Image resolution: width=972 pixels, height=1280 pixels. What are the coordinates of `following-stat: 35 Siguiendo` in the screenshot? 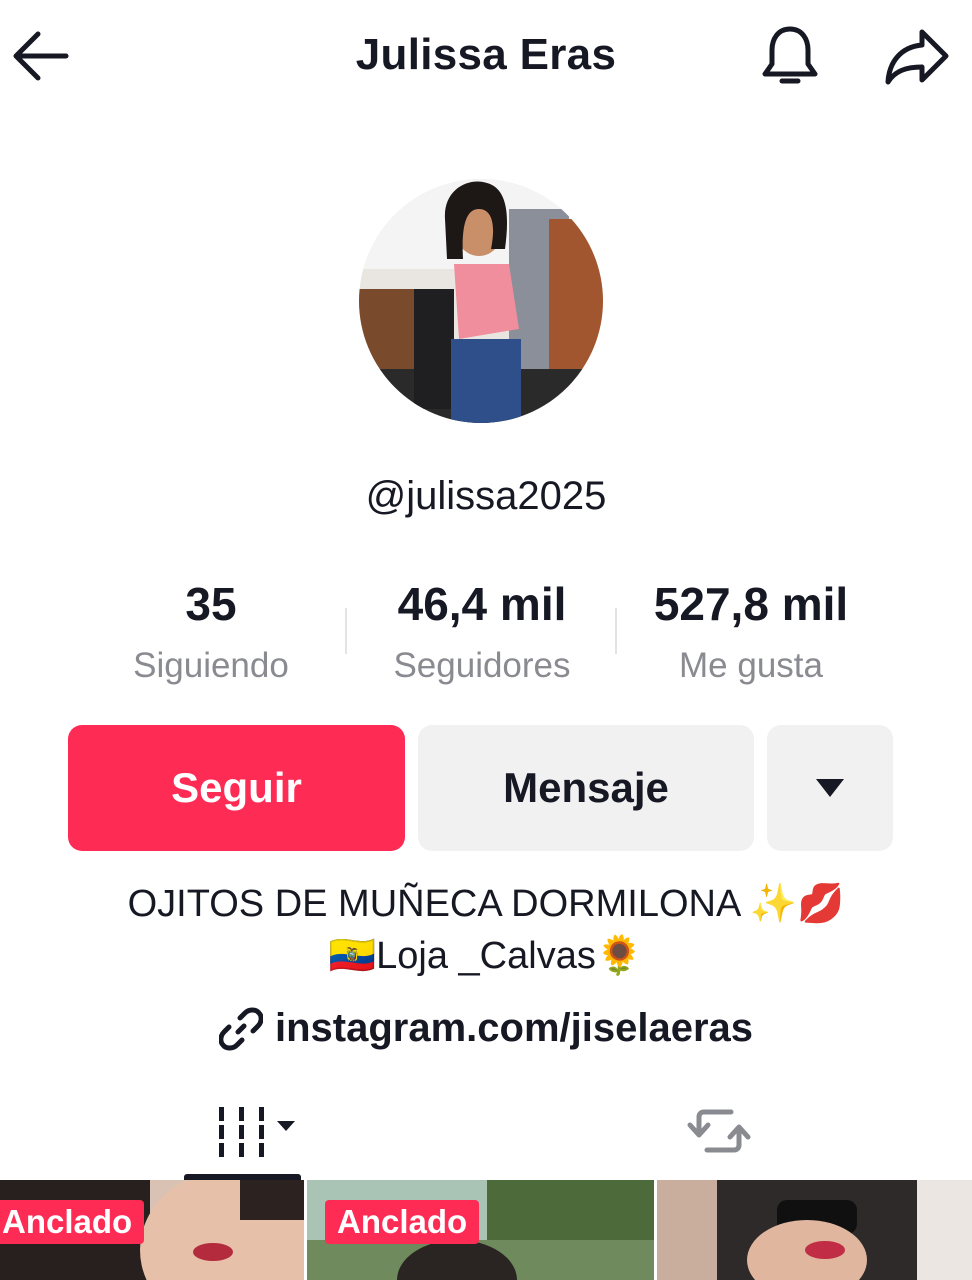 It's located at (211, 634).